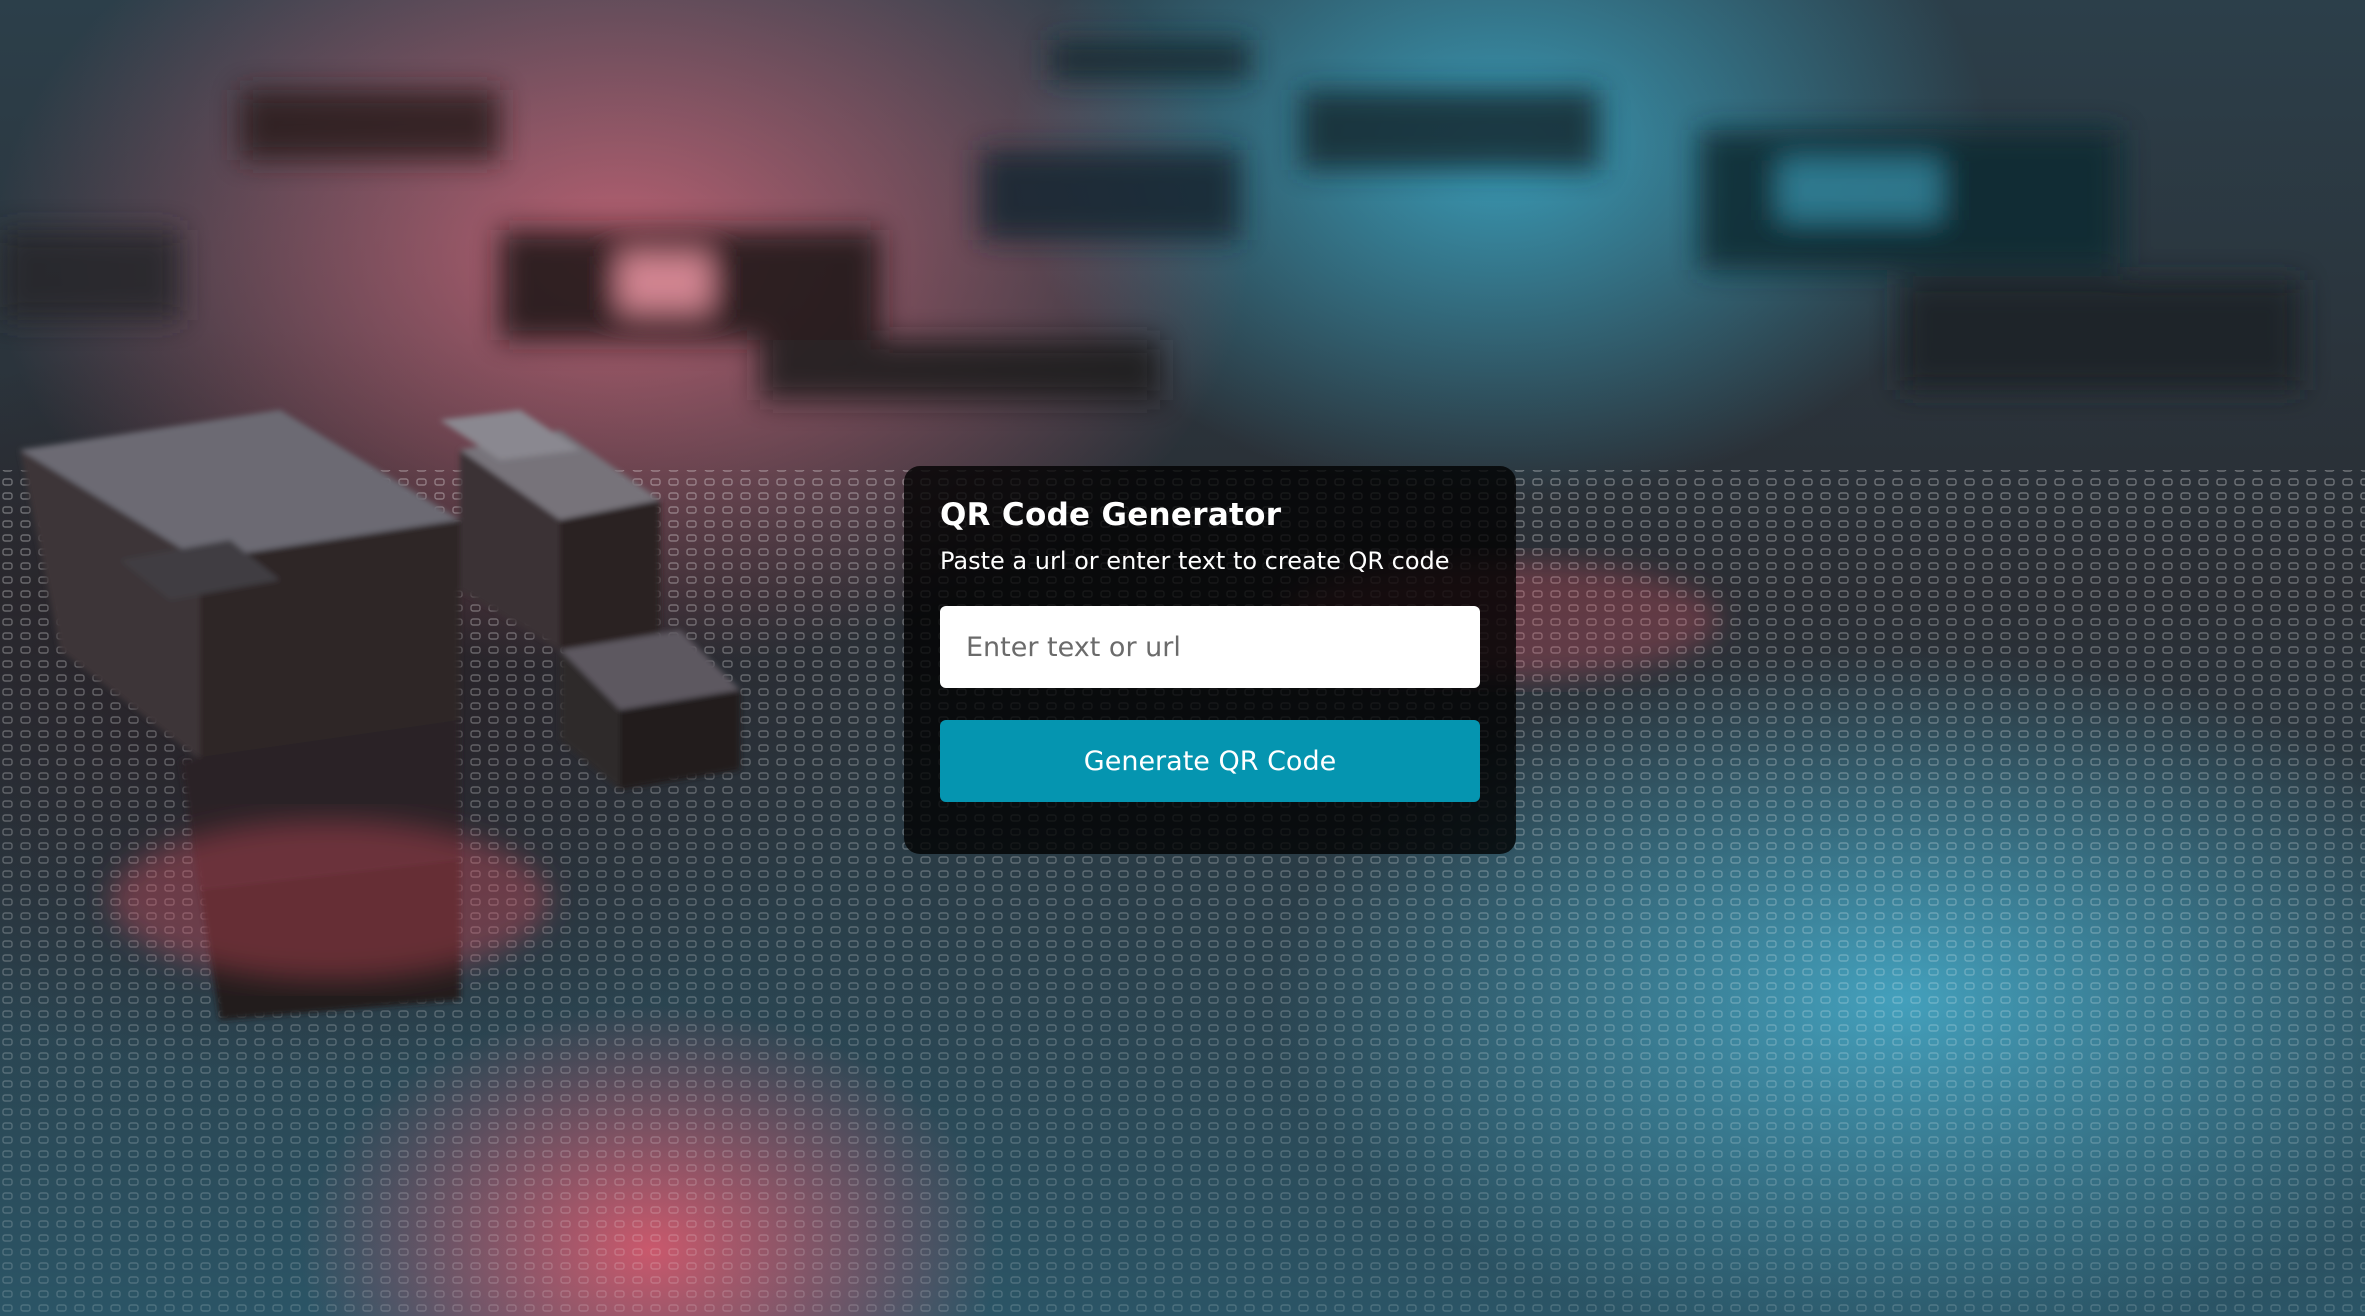 This screenshot has width=2365, height=1316. I want to click on card-title: QR Code Generator, so click(1111, 515).